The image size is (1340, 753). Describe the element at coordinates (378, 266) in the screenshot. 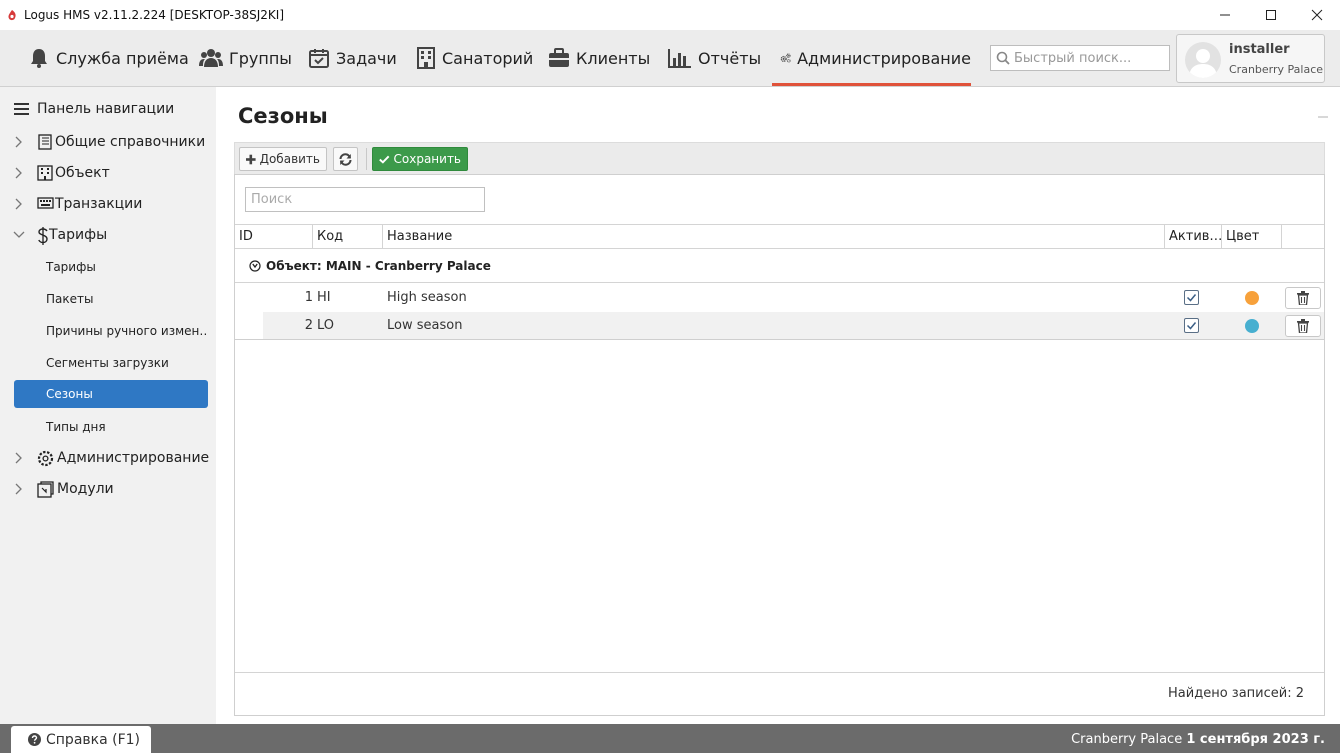

I see `group-label: Объект: MAIN - Cranberry Palace` at that location.